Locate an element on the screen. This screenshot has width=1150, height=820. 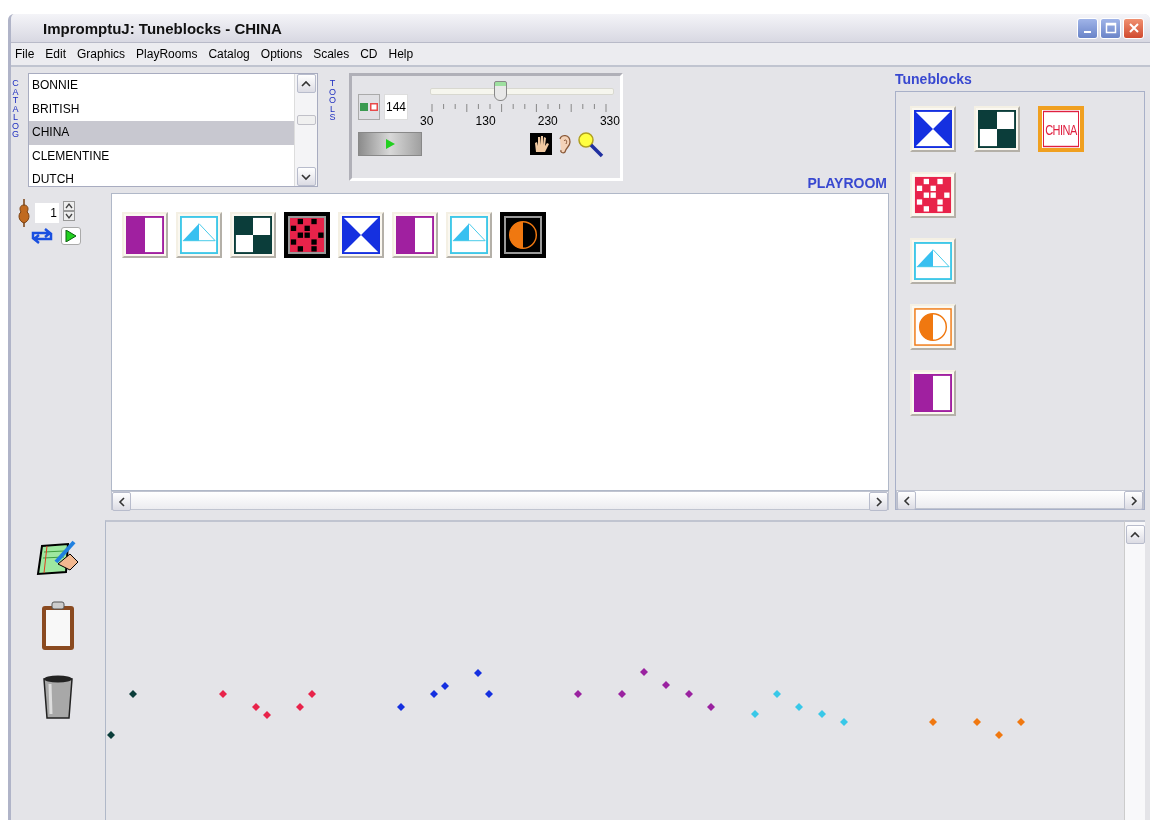
swap-button is located at coordinates (369, 107).